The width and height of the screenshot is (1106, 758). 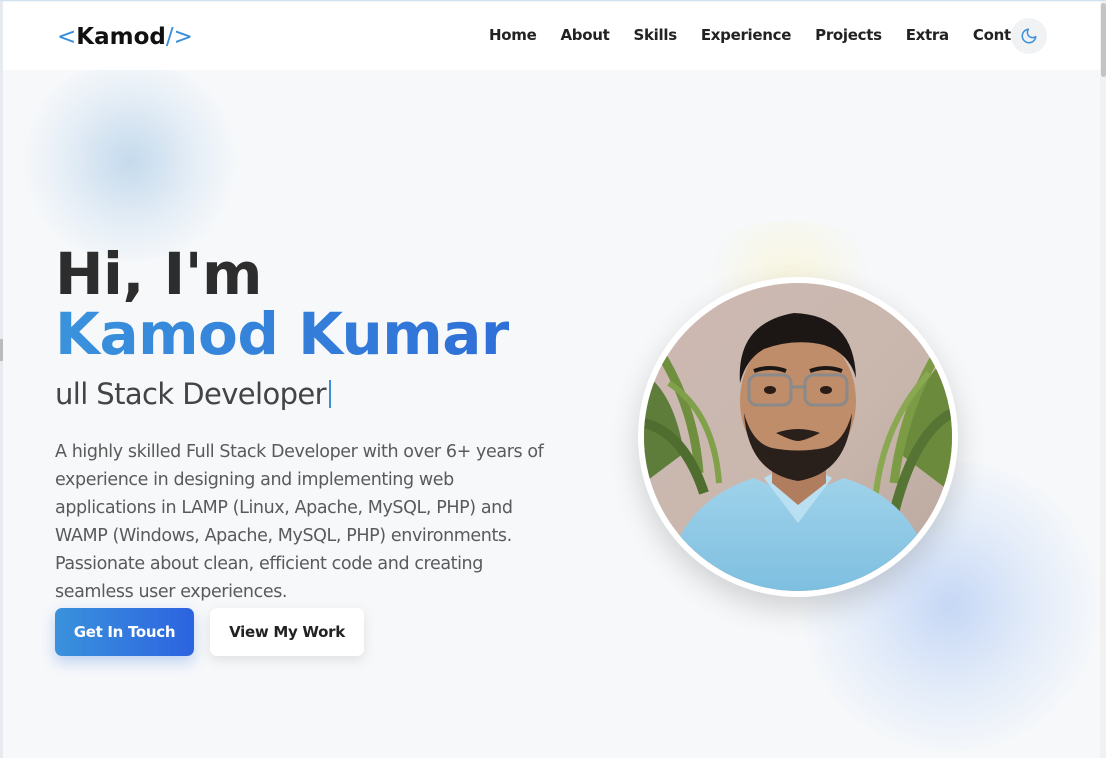 What do you see at coordinates (1, 379) in the screenshot?
I see `left-edge` at bounding box center [1, 379].